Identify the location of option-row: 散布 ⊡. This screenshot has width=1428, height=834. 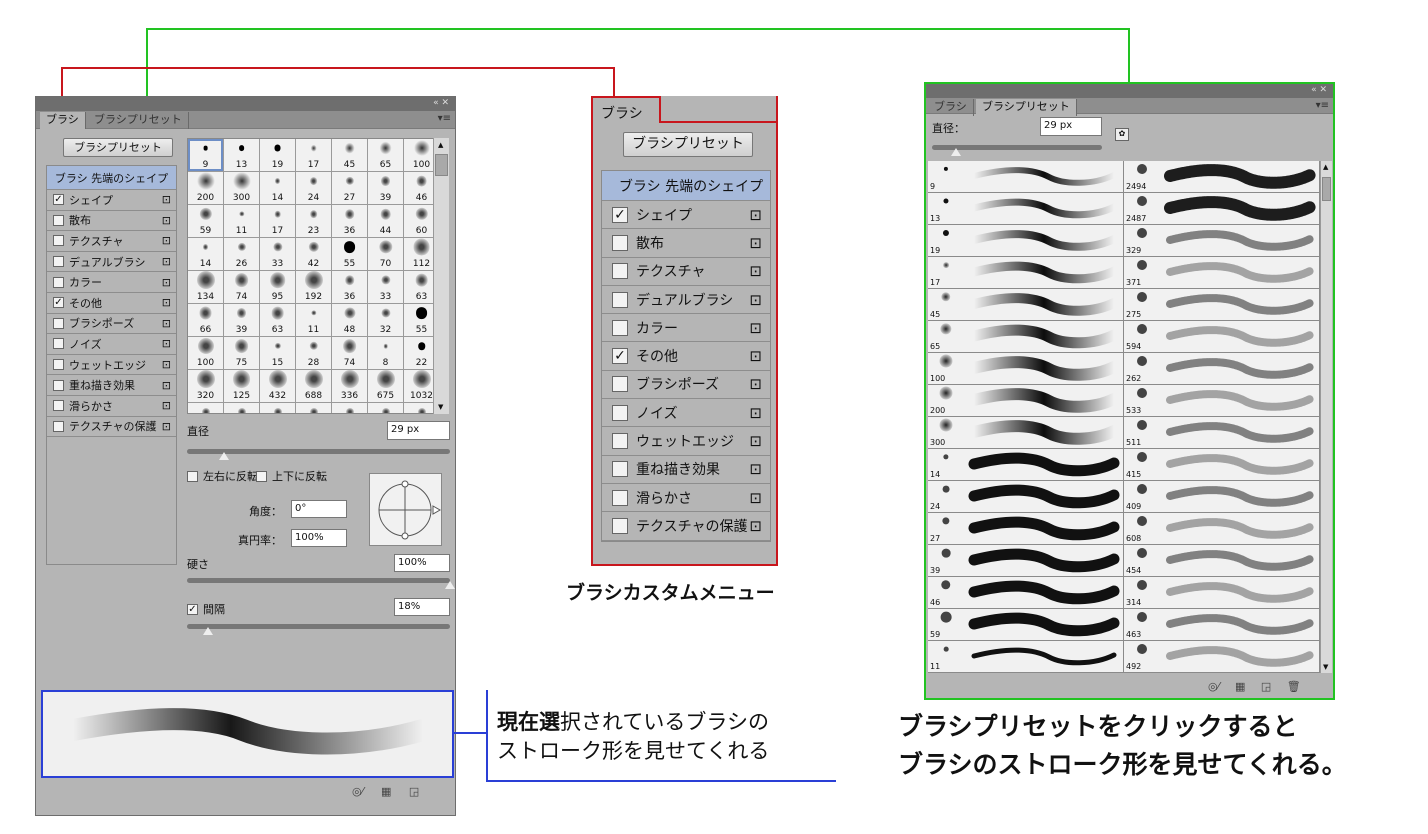
(686, 243).